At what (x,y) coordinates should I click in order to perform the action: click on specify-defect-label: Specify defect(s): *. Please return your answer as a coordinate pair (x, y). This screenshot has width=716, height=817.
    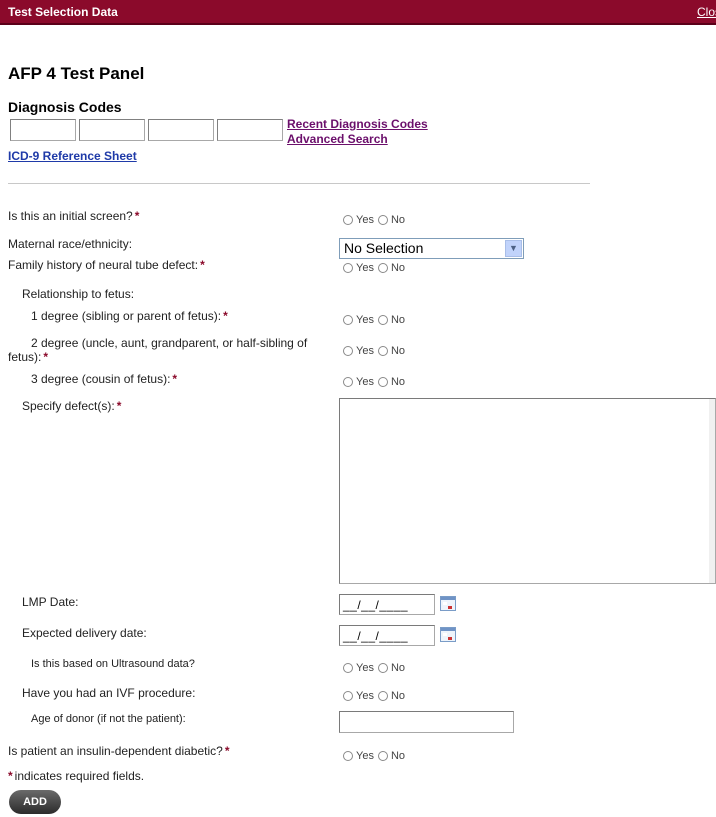
    Looking at the image, I should click on (72, 406).